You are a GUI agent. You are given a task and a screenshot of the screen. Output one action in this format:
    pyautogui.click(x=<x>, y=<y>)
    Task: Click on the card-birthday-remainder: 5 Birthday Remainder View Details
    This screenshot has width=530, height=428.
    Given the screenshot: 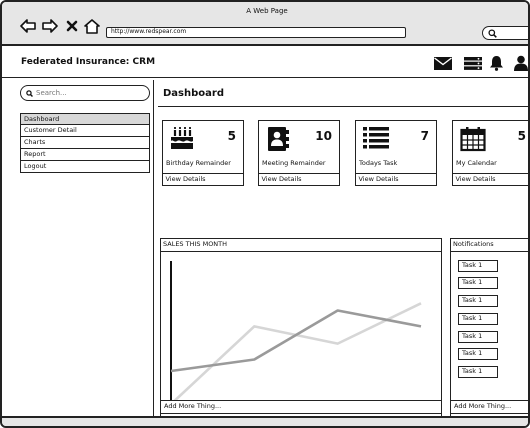 What is the action you would take?
    pyautogui.click(x=202, y=153)
    